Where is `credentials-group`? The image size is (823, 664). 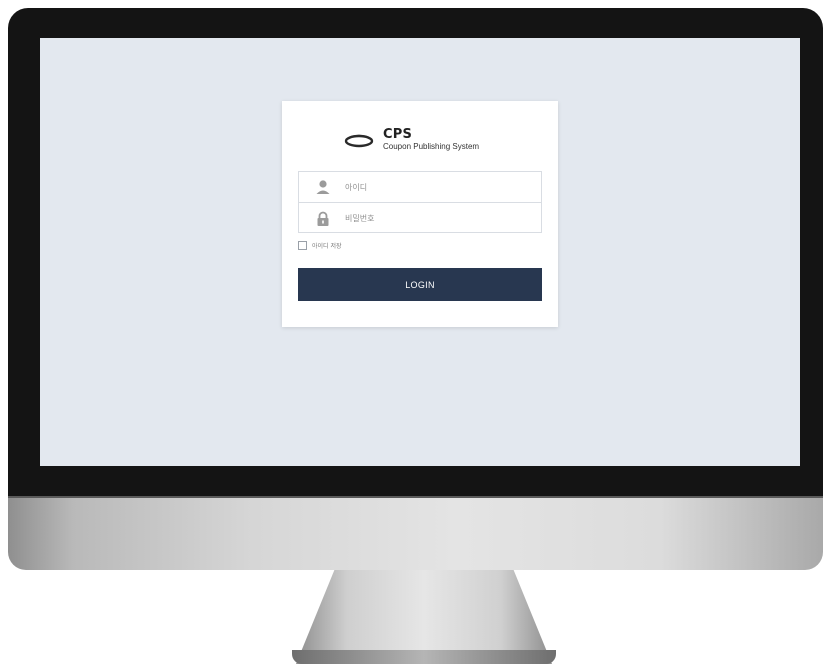 credentials-group is located at coordinates (420, 202).